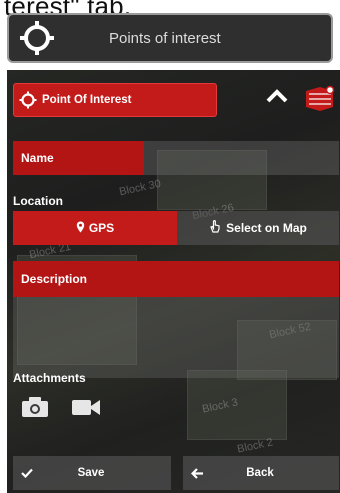 The image size is (340, 493). What do you see at coordinates (320, 101) in the screenshot?
I see `app-logo-icon` at bounding box center [320, 101].